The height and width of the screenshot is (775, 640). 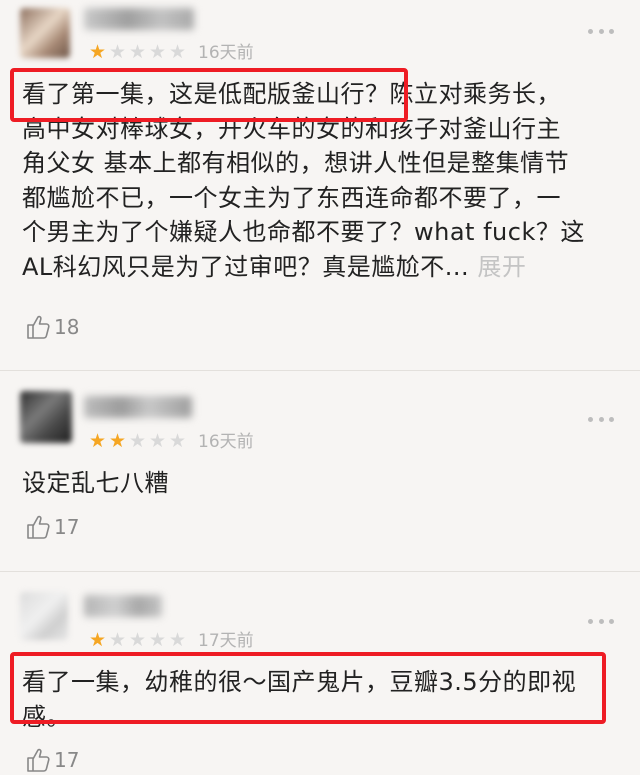 What do you see at coordinates (501, 267) in the screenshot?
I see `expand-link: 展开` at bounding box center [501, 267].